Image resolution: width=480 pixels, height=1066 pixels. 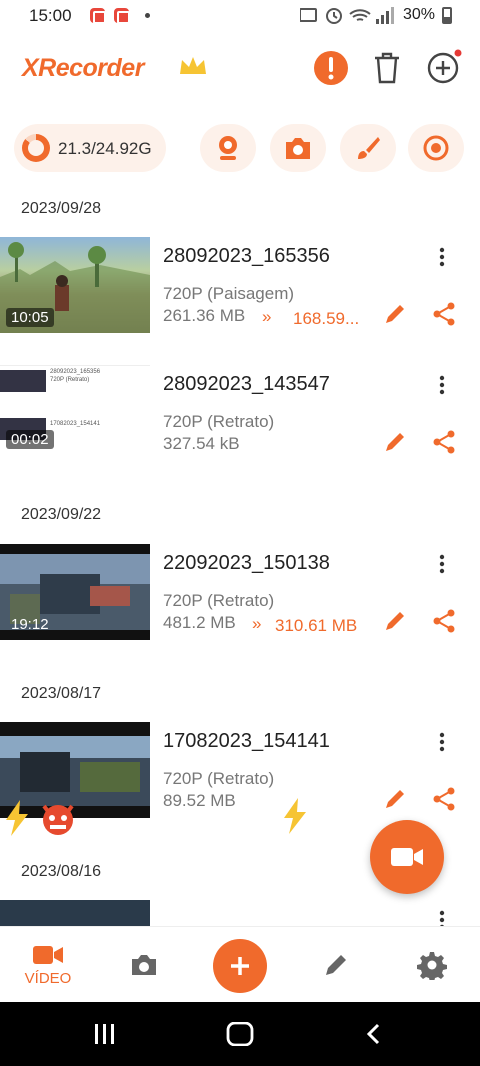 I want to click on settings-icon, so click(x=432, y=966).